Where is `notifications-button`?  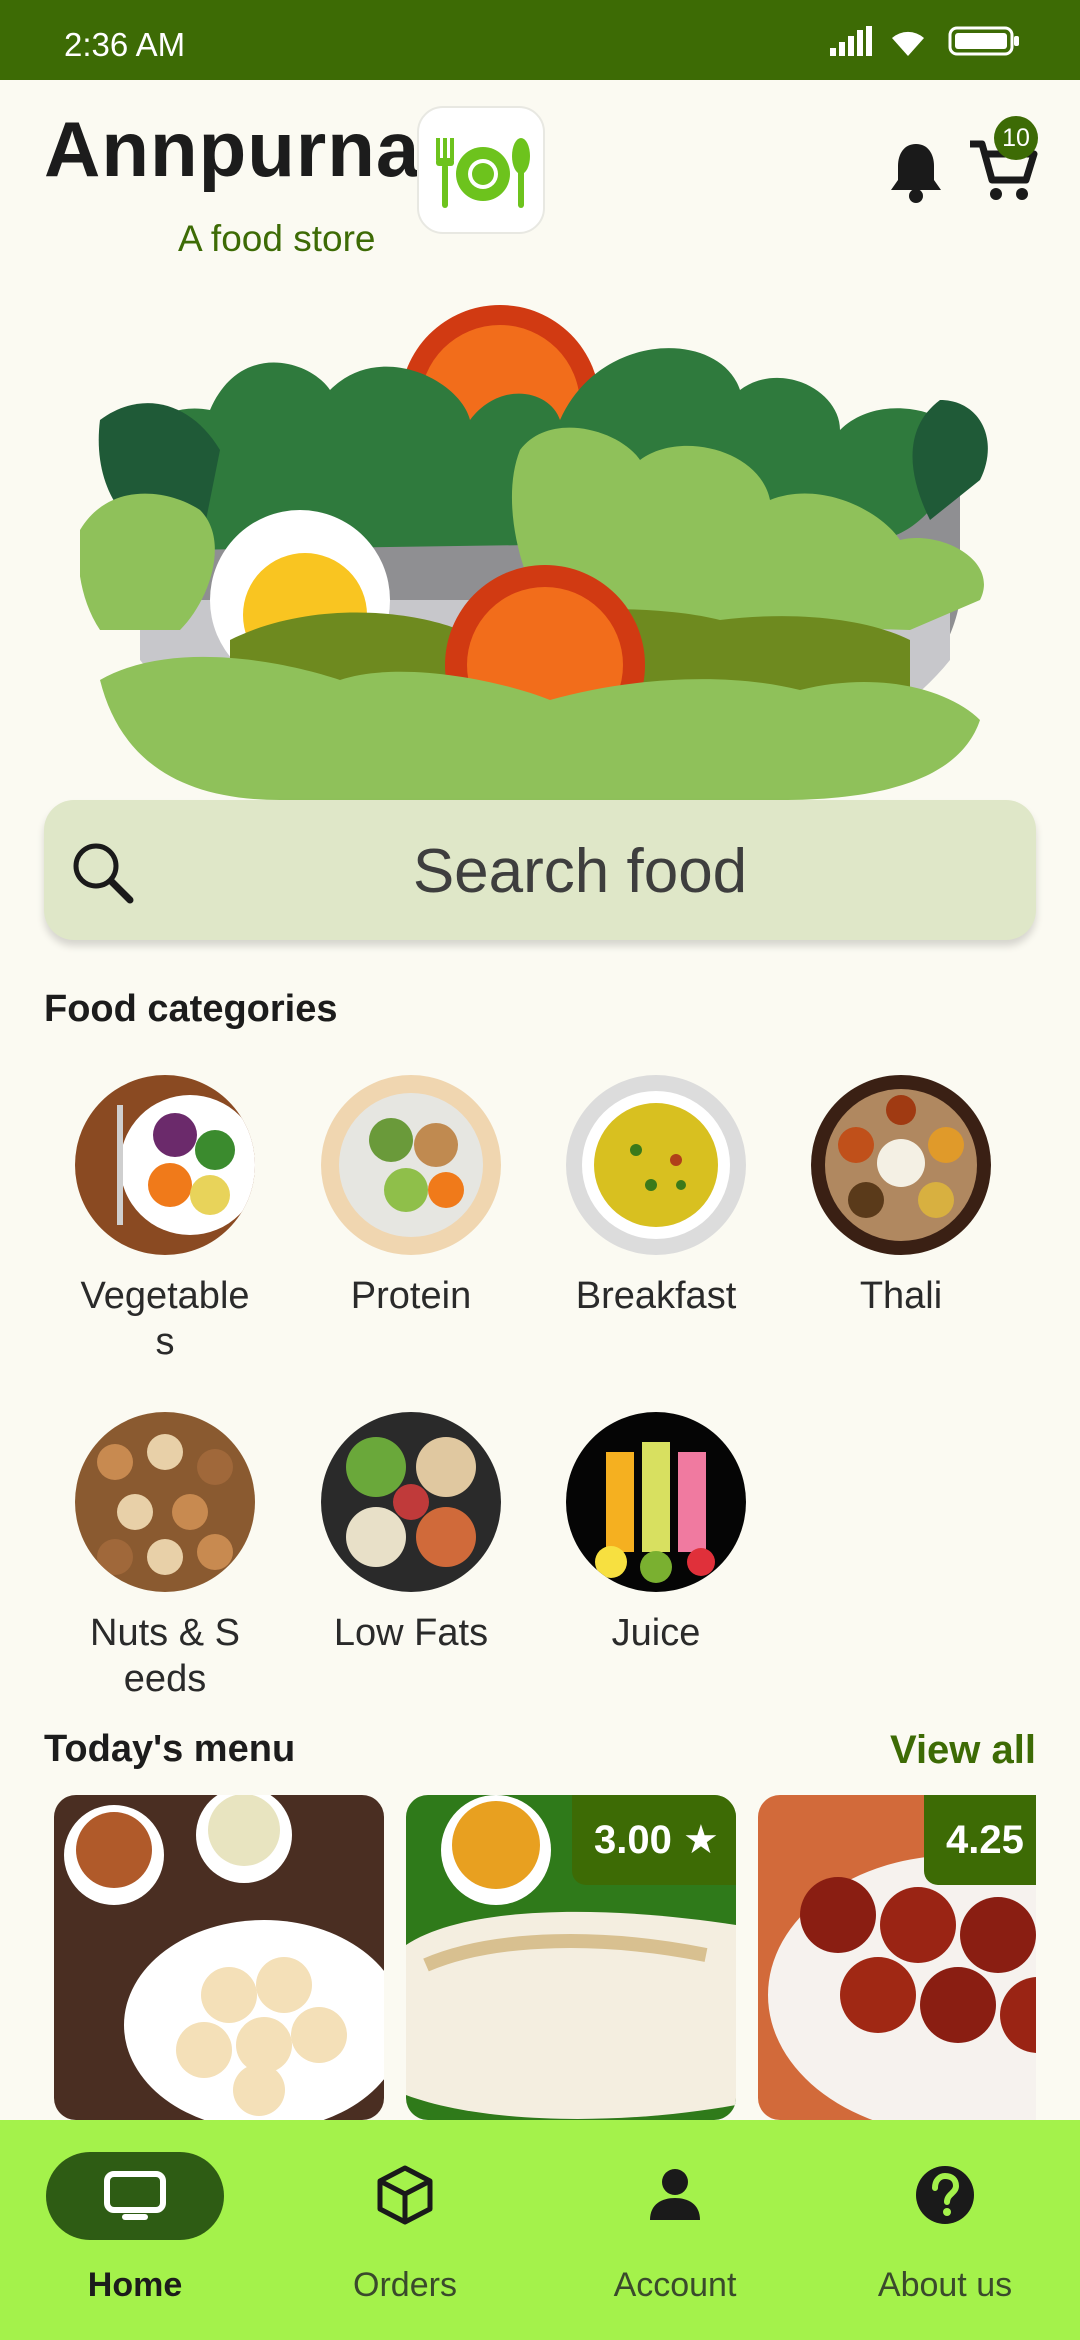 notifications-button is located at coordinates (916, 172).